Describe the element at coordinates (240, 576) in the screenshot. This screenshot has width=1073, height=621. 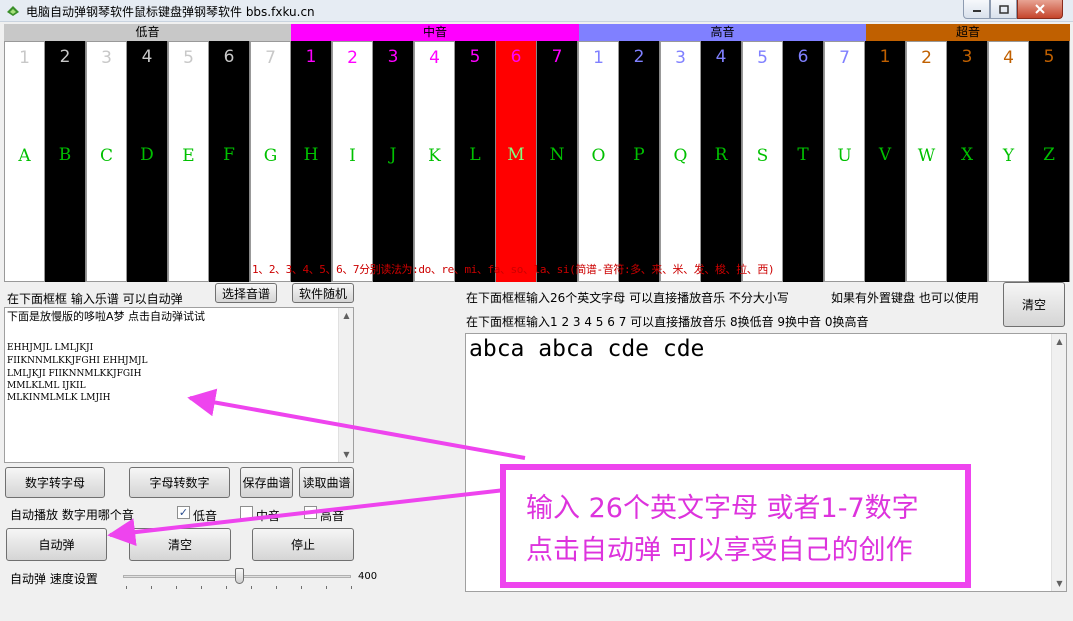
I see `speed-slider-thumb` at that location.